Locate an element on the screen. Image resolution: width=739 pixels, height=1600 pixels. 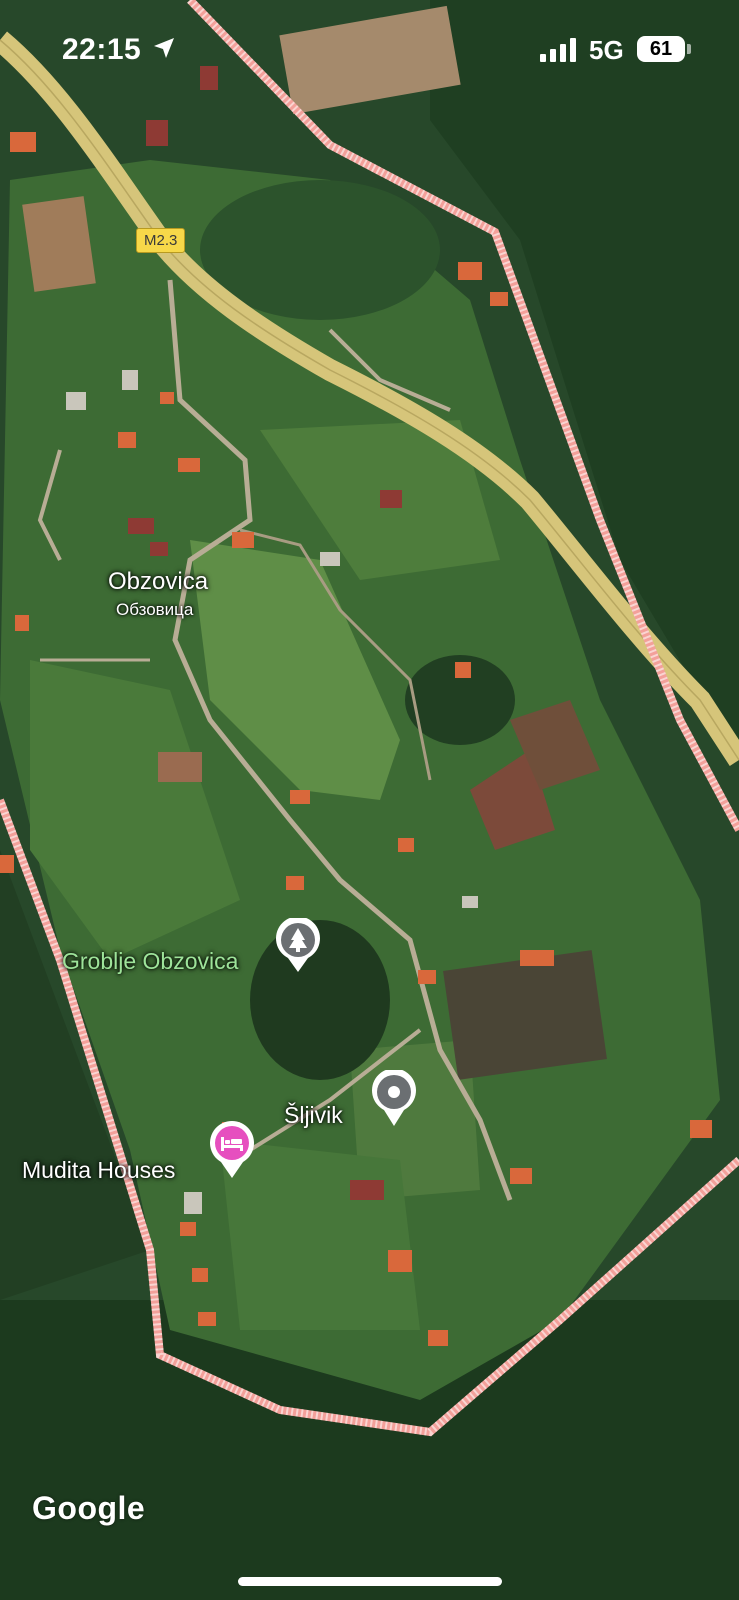
town-label-cyrillic: Обзовица is located at coordinates (154, 610).